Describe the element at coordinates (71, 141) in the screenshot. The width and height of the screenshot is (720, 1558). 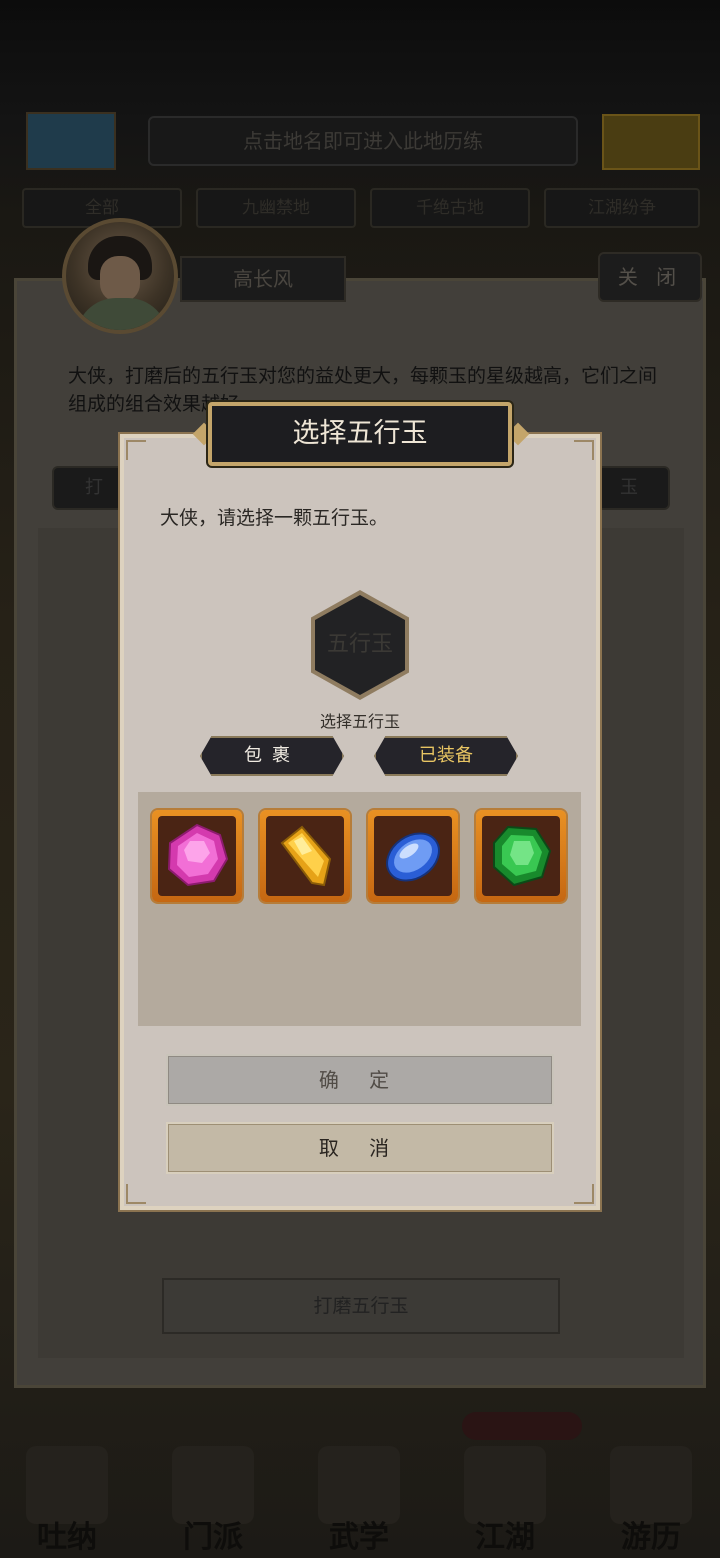
I see `map-thumbnail-left` at that location.